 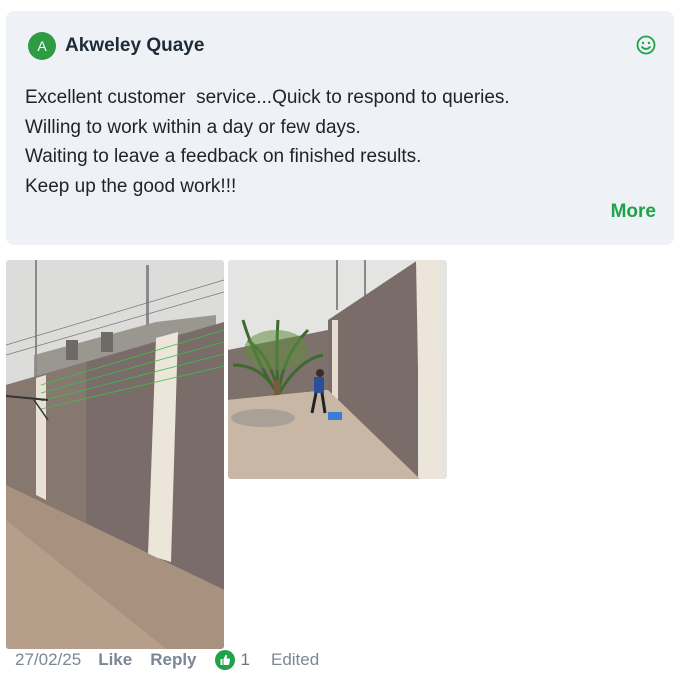 I want to click on thumbs-up-icon, so click(x=224, y=660).